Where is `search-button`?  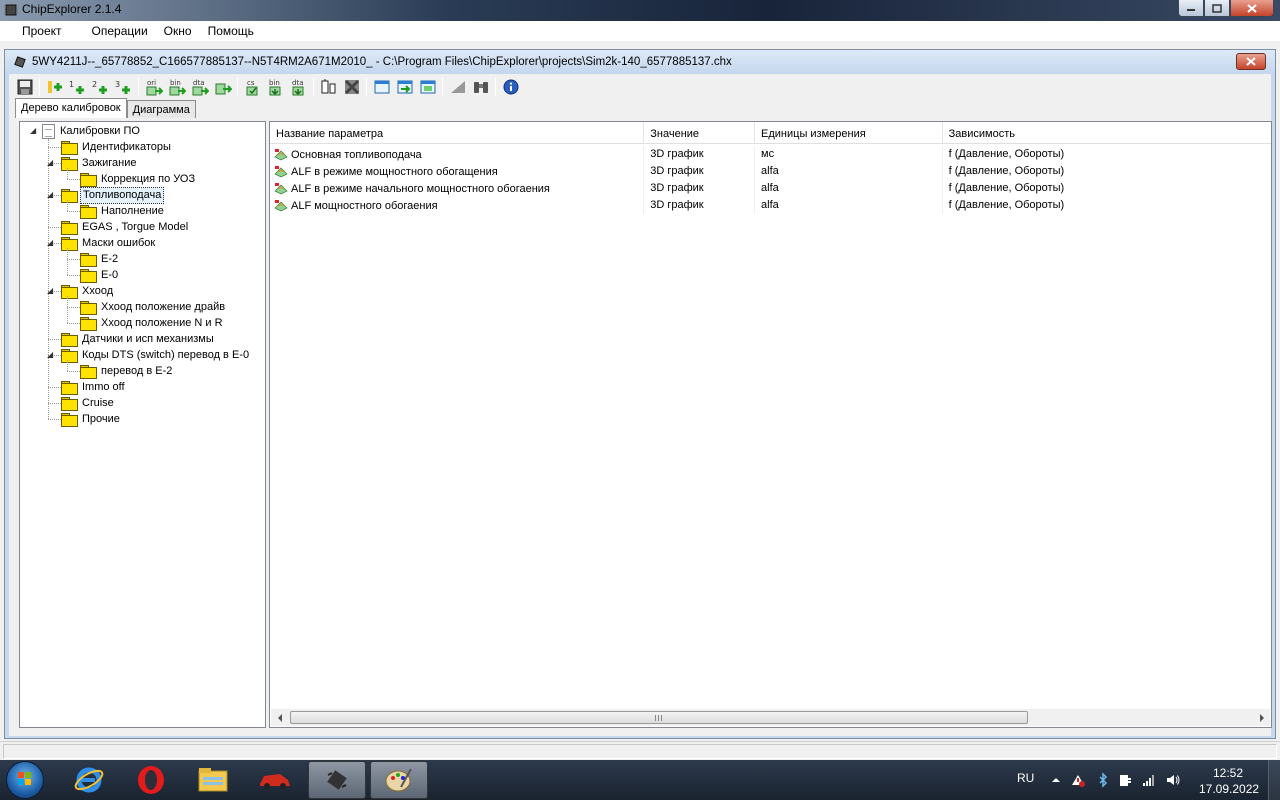 search-button is located at coordinates (480, 87).